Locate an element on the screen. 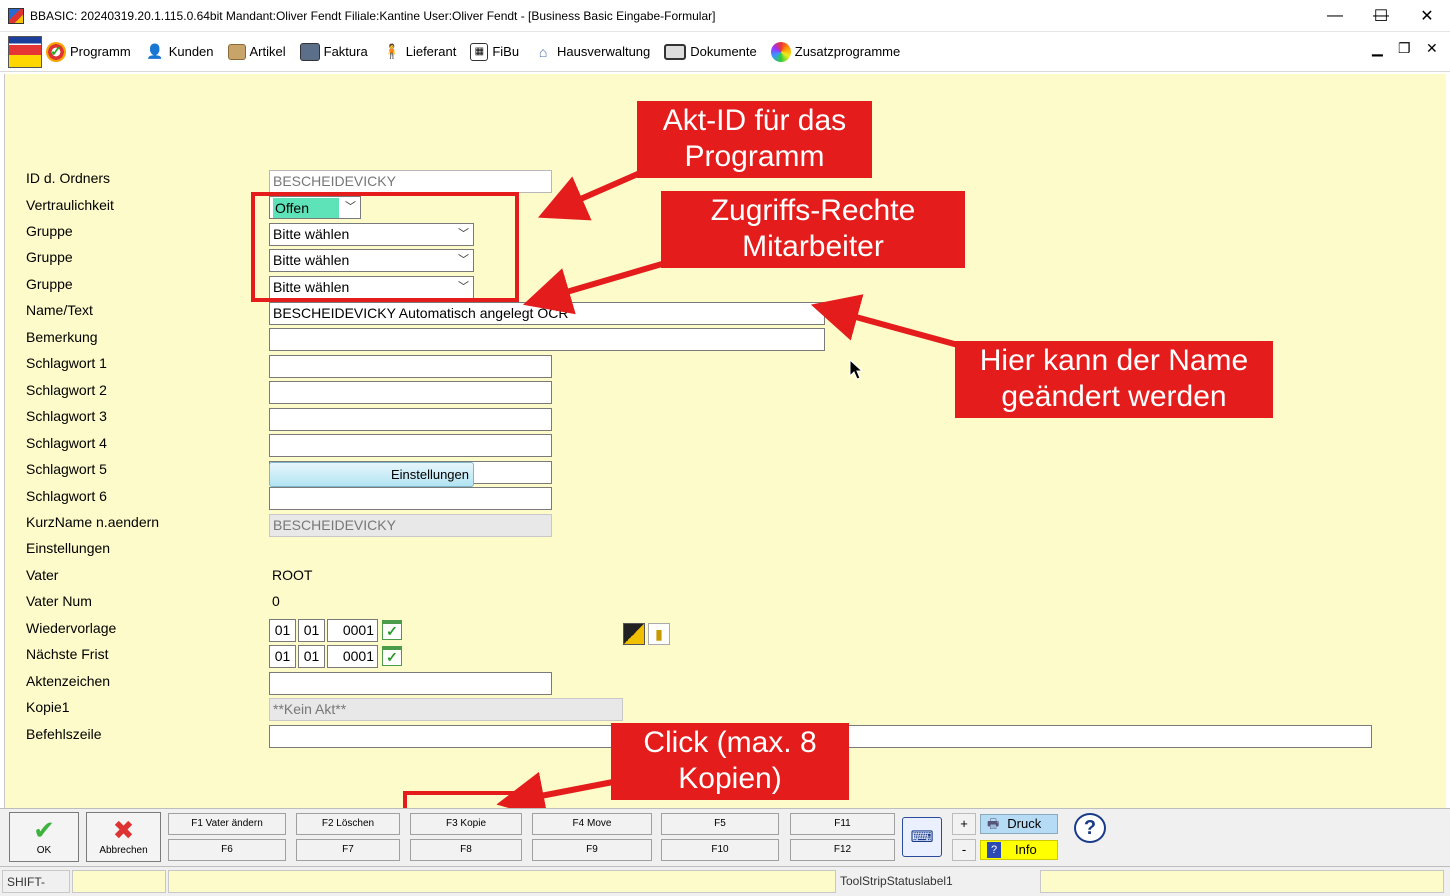 The image size is (1450, 896). mdi-close-button: ✕ is located at coordinates (1432, 48).